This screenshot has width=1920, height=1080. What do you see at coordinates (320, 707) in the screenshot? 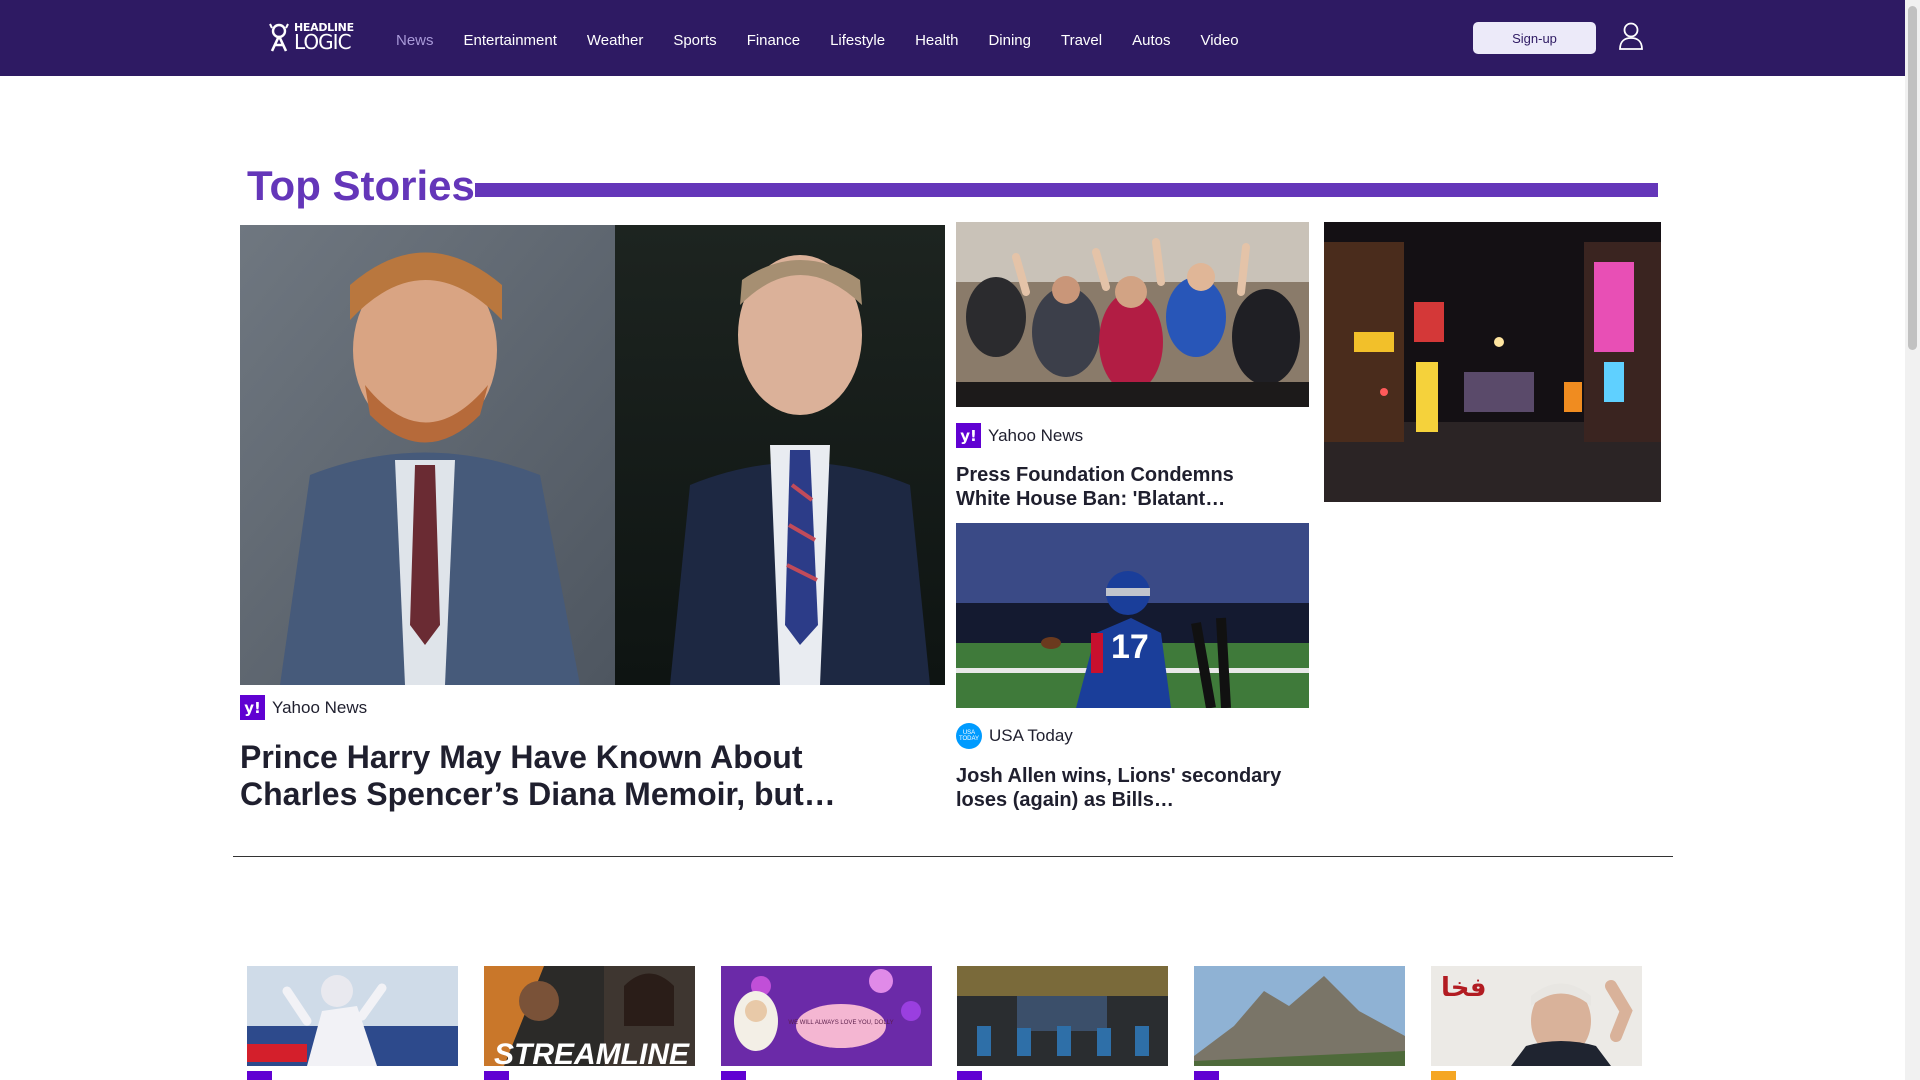
I see `main-story-source-name: Yahoo News` at bounding box center [320, 707].